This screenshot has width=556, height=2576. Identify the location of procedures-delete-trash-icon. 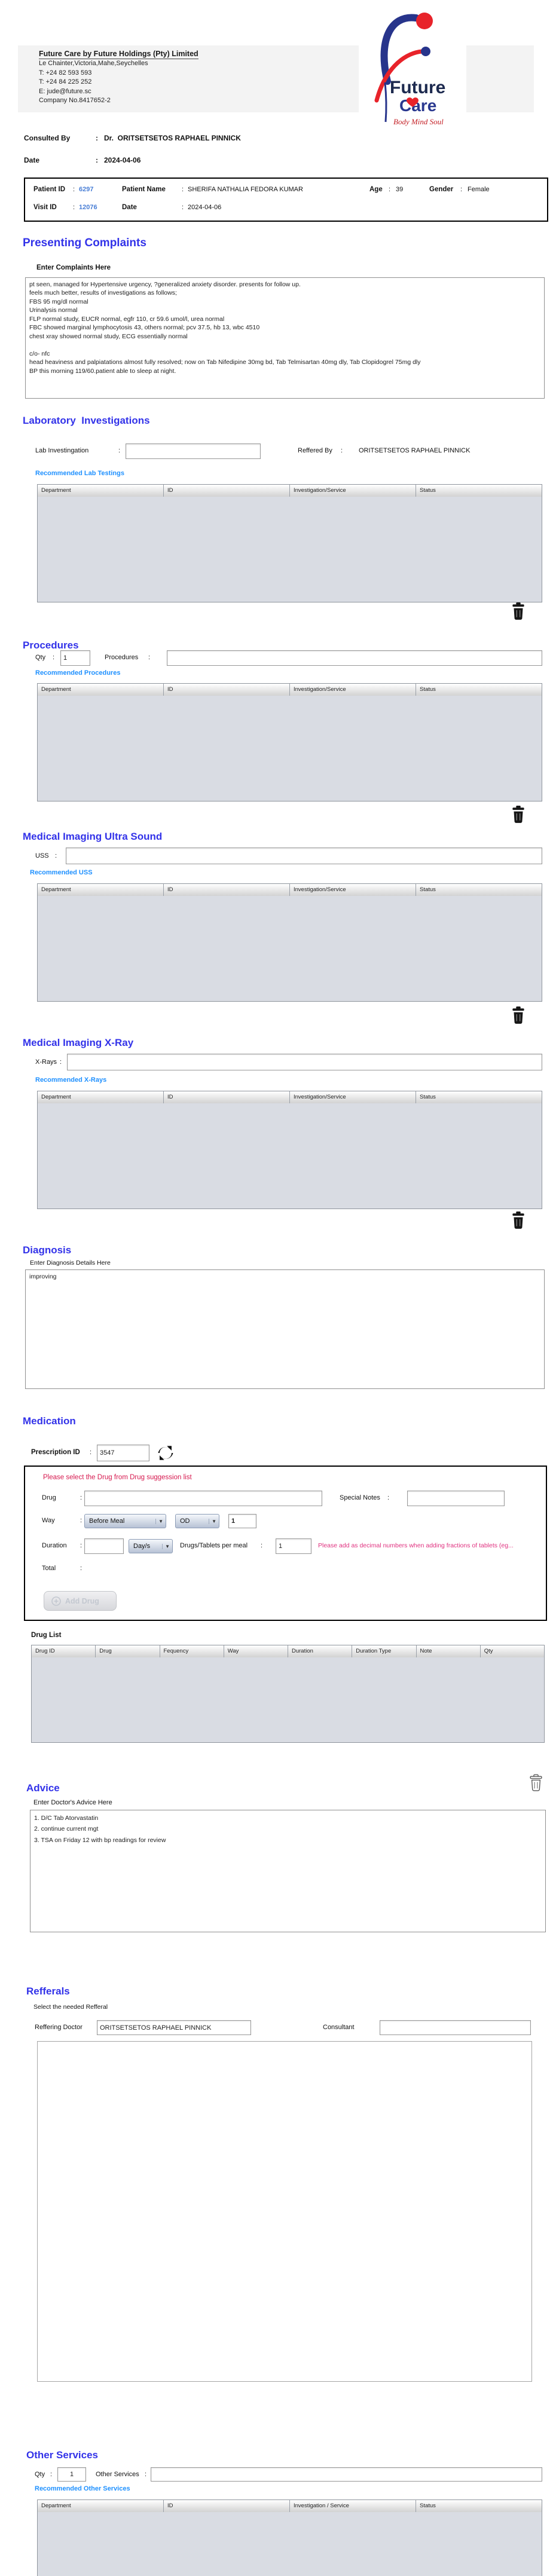
(518, 815).